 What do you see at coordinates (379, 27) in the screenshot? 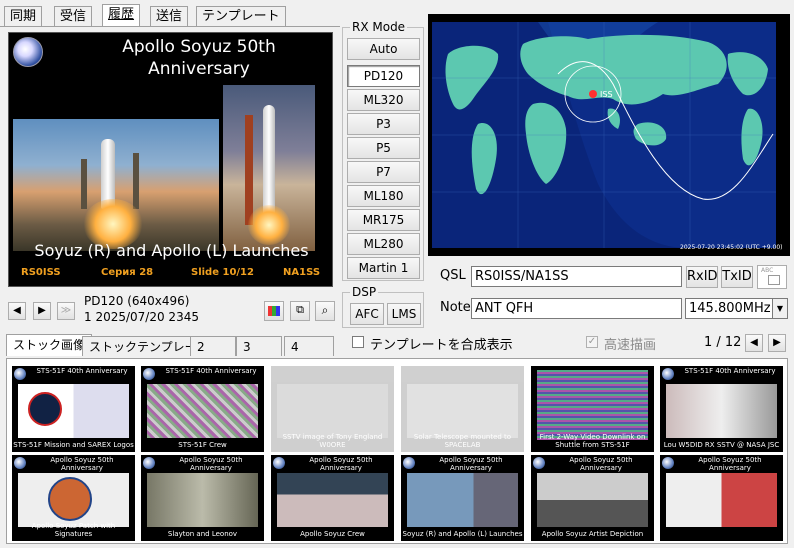
I see `rx-mode-label: RX Mode` at bounding box center [379, 27].